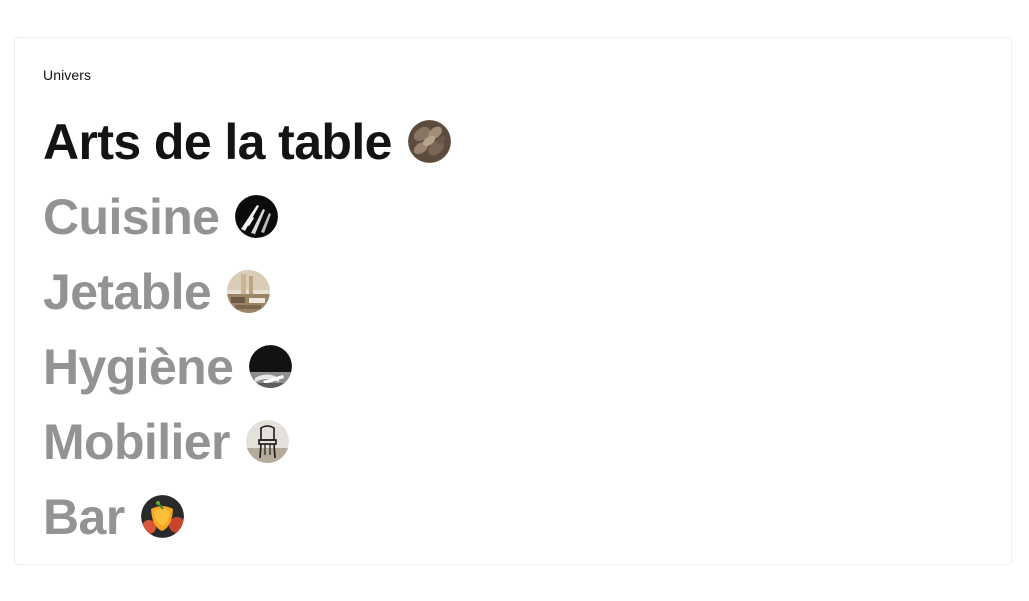 The width and height of the screenshot is (1029, 601). I want to click on universe-item-bar: Bar, so click(247, 516).